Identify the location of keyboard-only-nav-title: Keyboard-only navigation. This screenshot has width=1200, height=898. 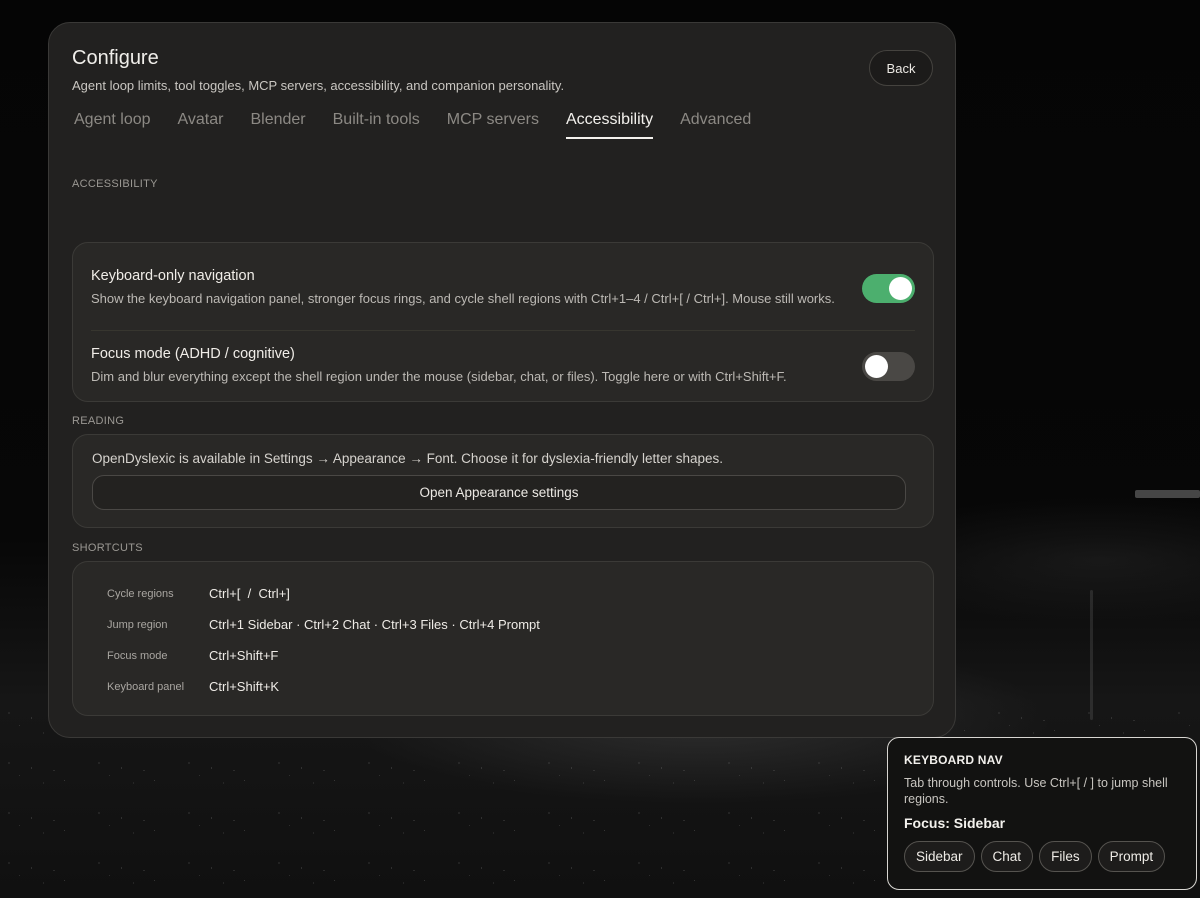
(173, 276).